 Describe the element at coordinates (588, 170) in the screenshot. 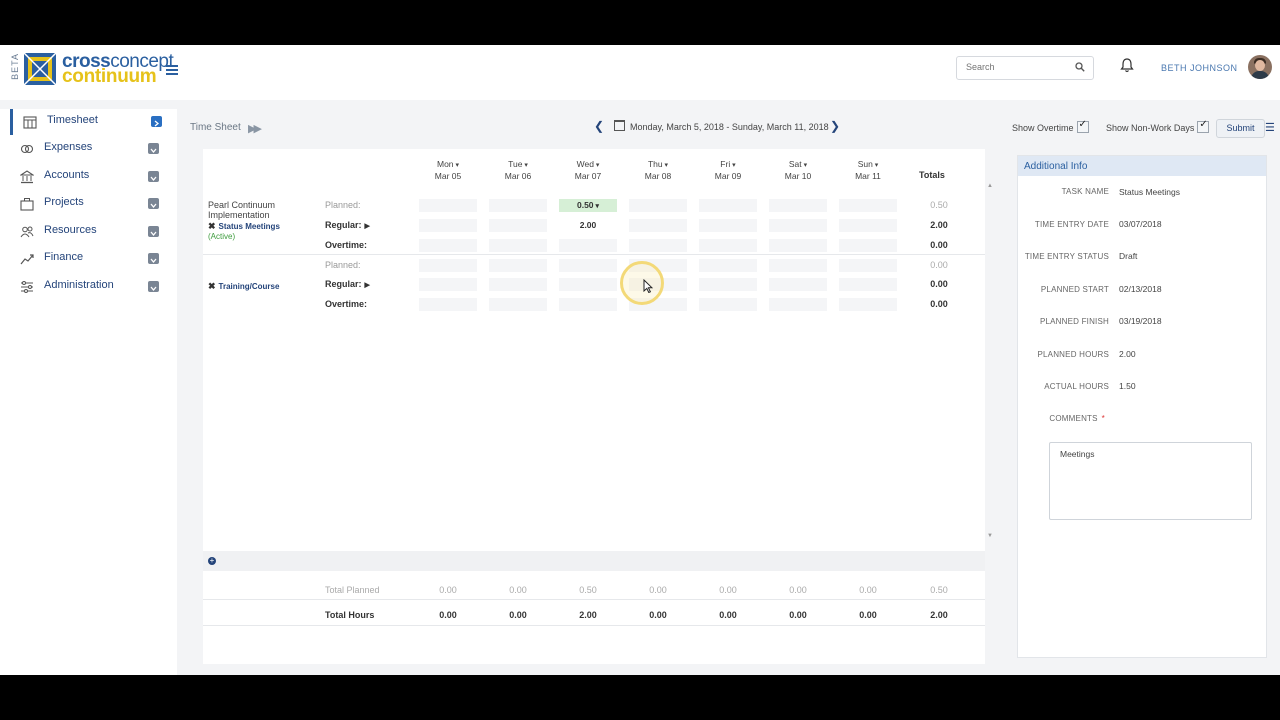

I see `day-header-wed: WedMar 07` at that location.